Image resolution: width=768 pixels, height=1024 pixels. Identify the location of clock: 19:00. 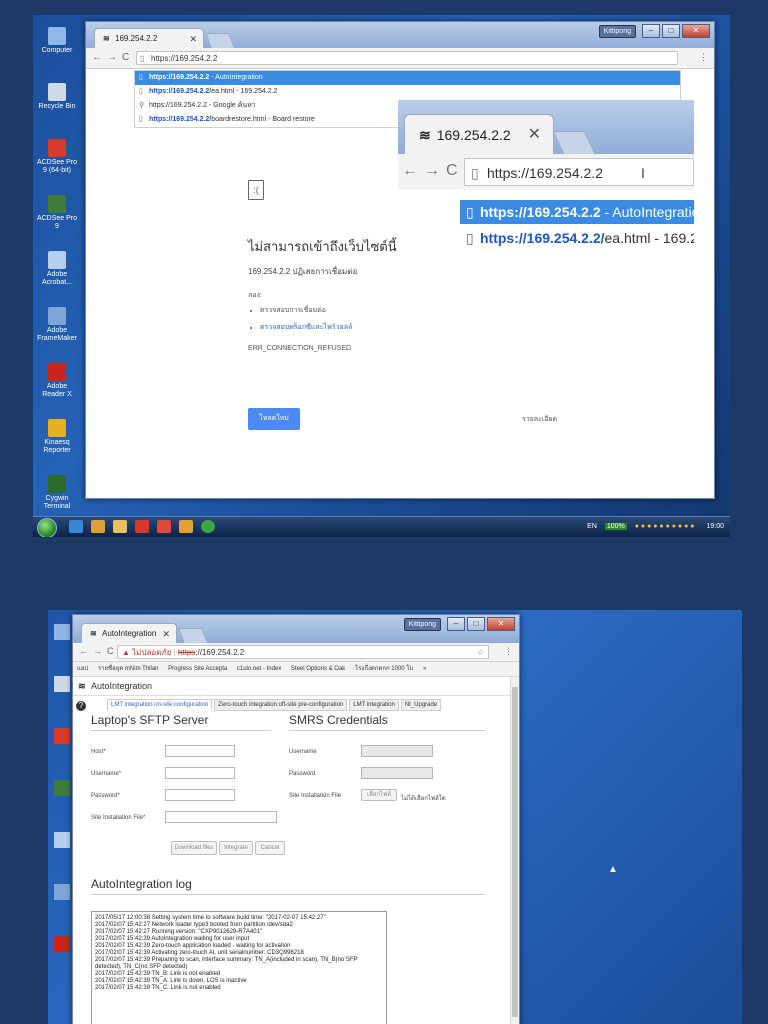
(715, 526).